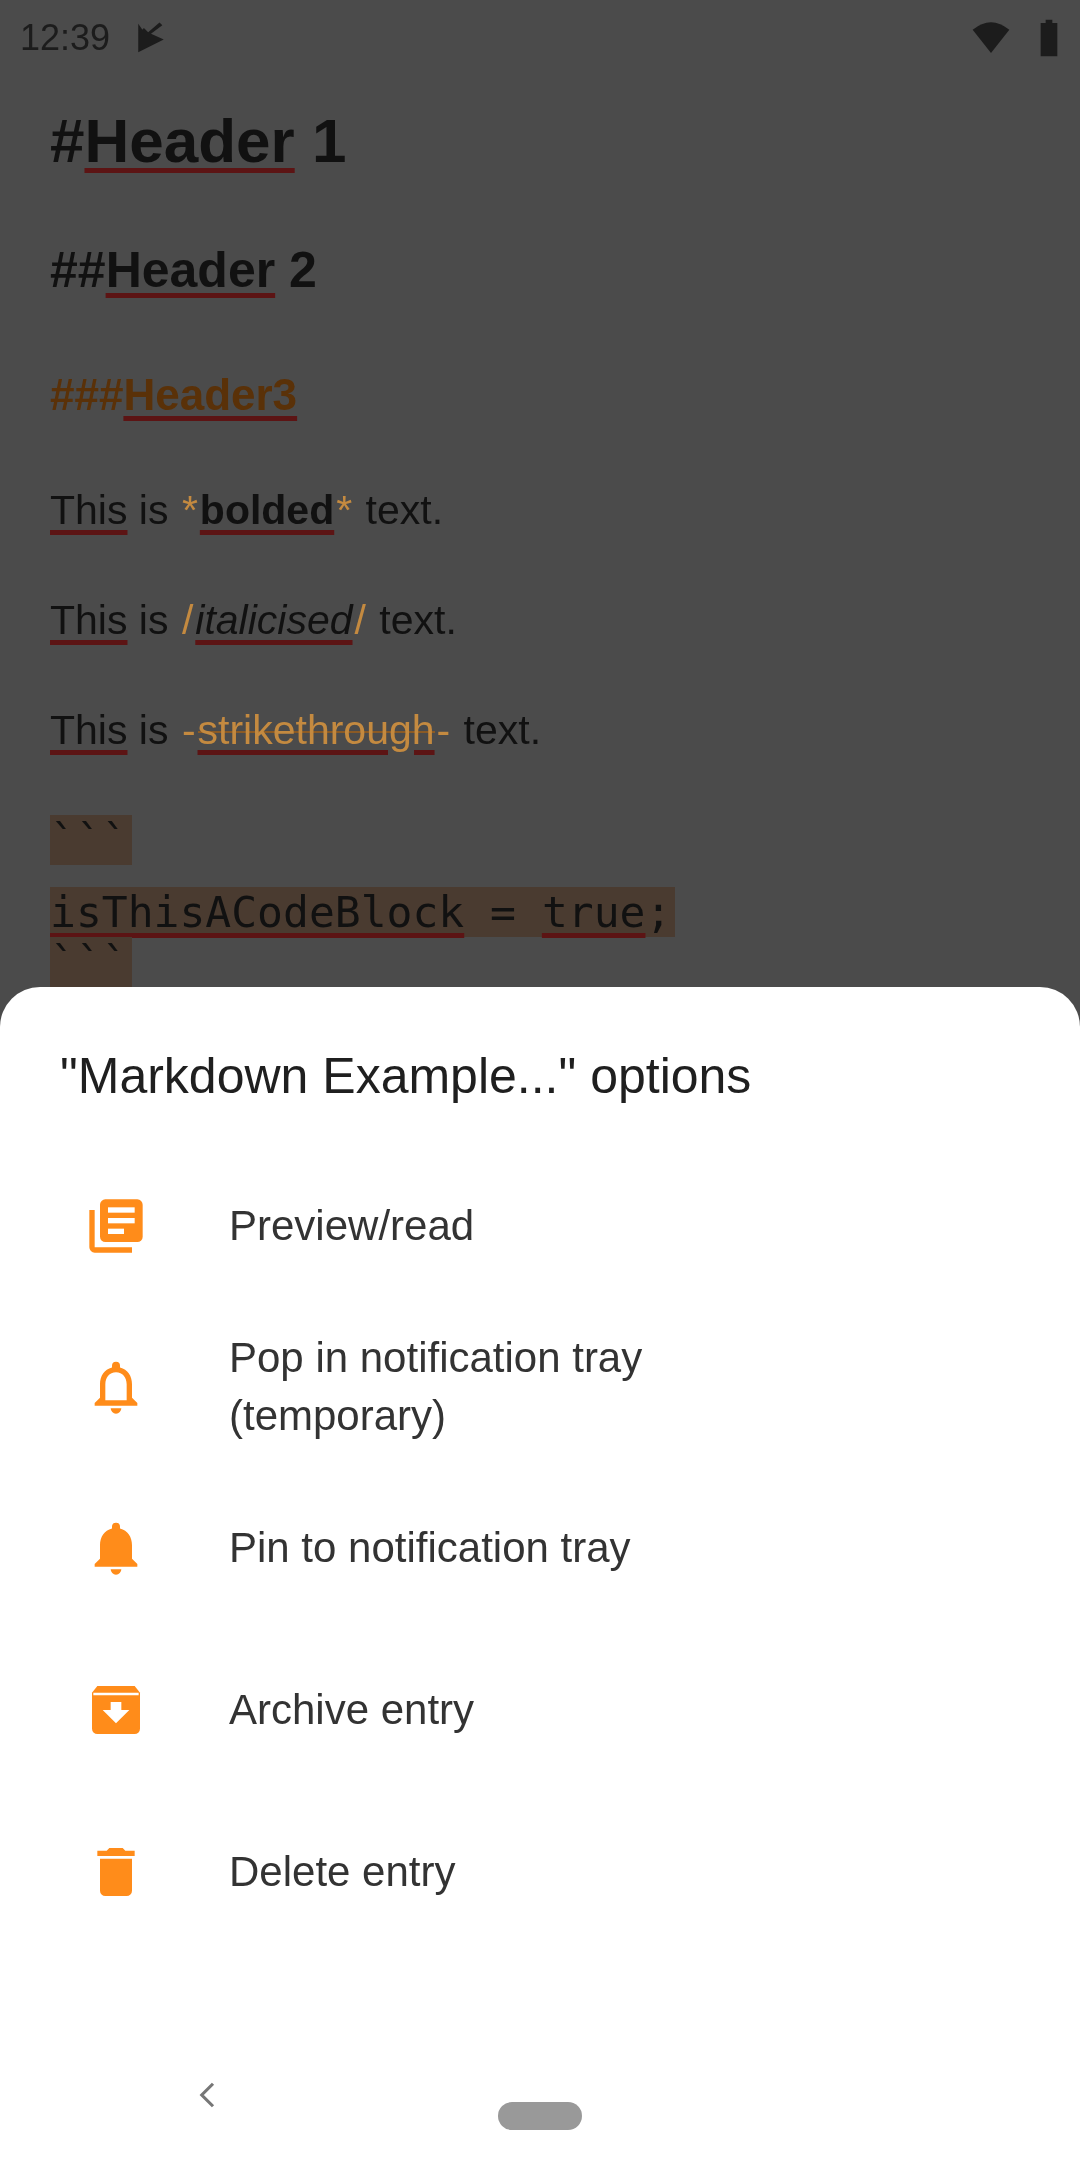  Describe the element at coordinates (540, 1710) in the screenshot. I see `menu-item: Archive entry` at that location.